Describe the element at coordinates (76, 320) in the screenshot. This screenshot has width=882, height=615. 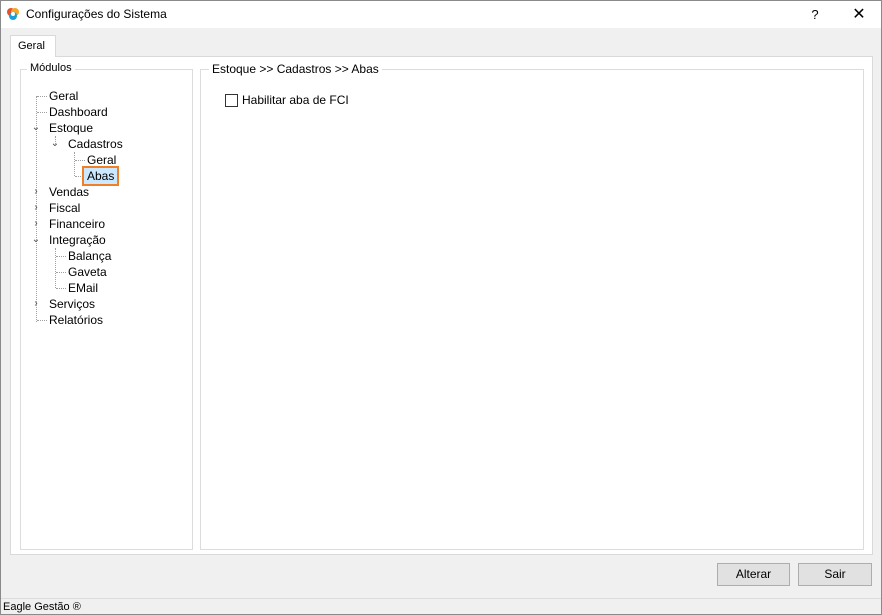
I see `tree-item-relatorios: Relatórios` at that location.